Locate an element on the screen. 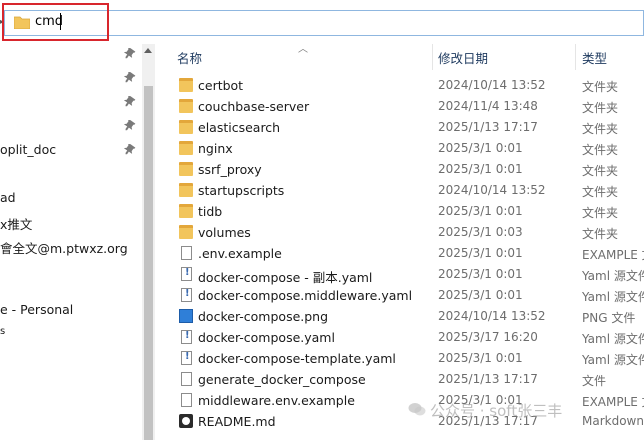  file-type: Markdown is located at coordinates (613, 421).